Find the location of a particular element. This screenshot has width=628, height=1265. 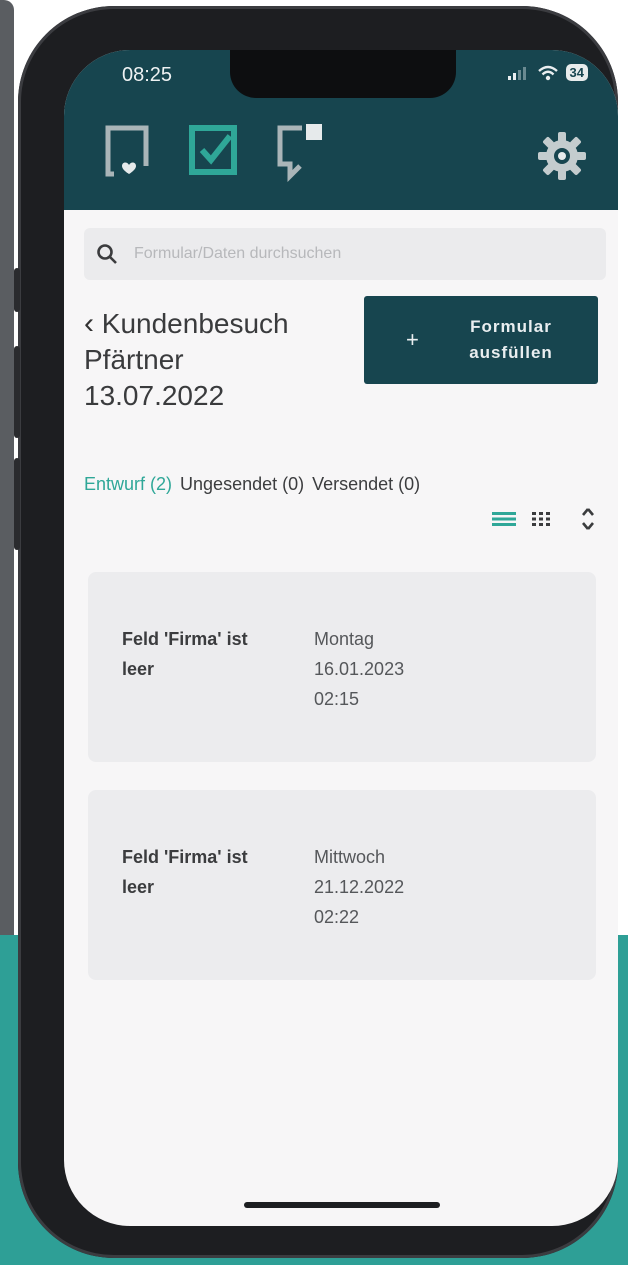

checkbox-icon is located at coordinates (214, 151).